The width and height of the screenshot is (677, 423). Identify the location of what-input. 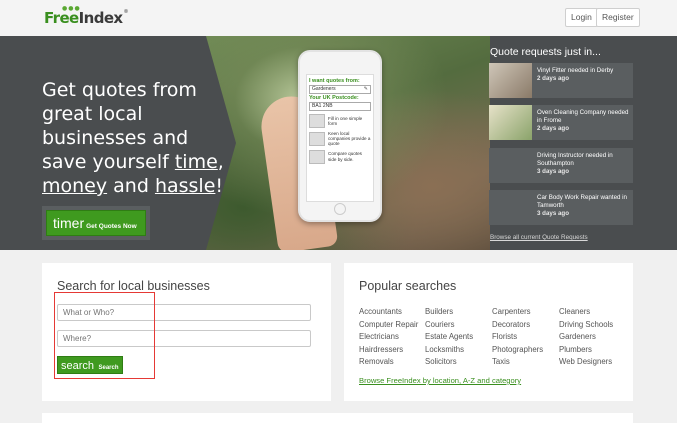
(184, 312).